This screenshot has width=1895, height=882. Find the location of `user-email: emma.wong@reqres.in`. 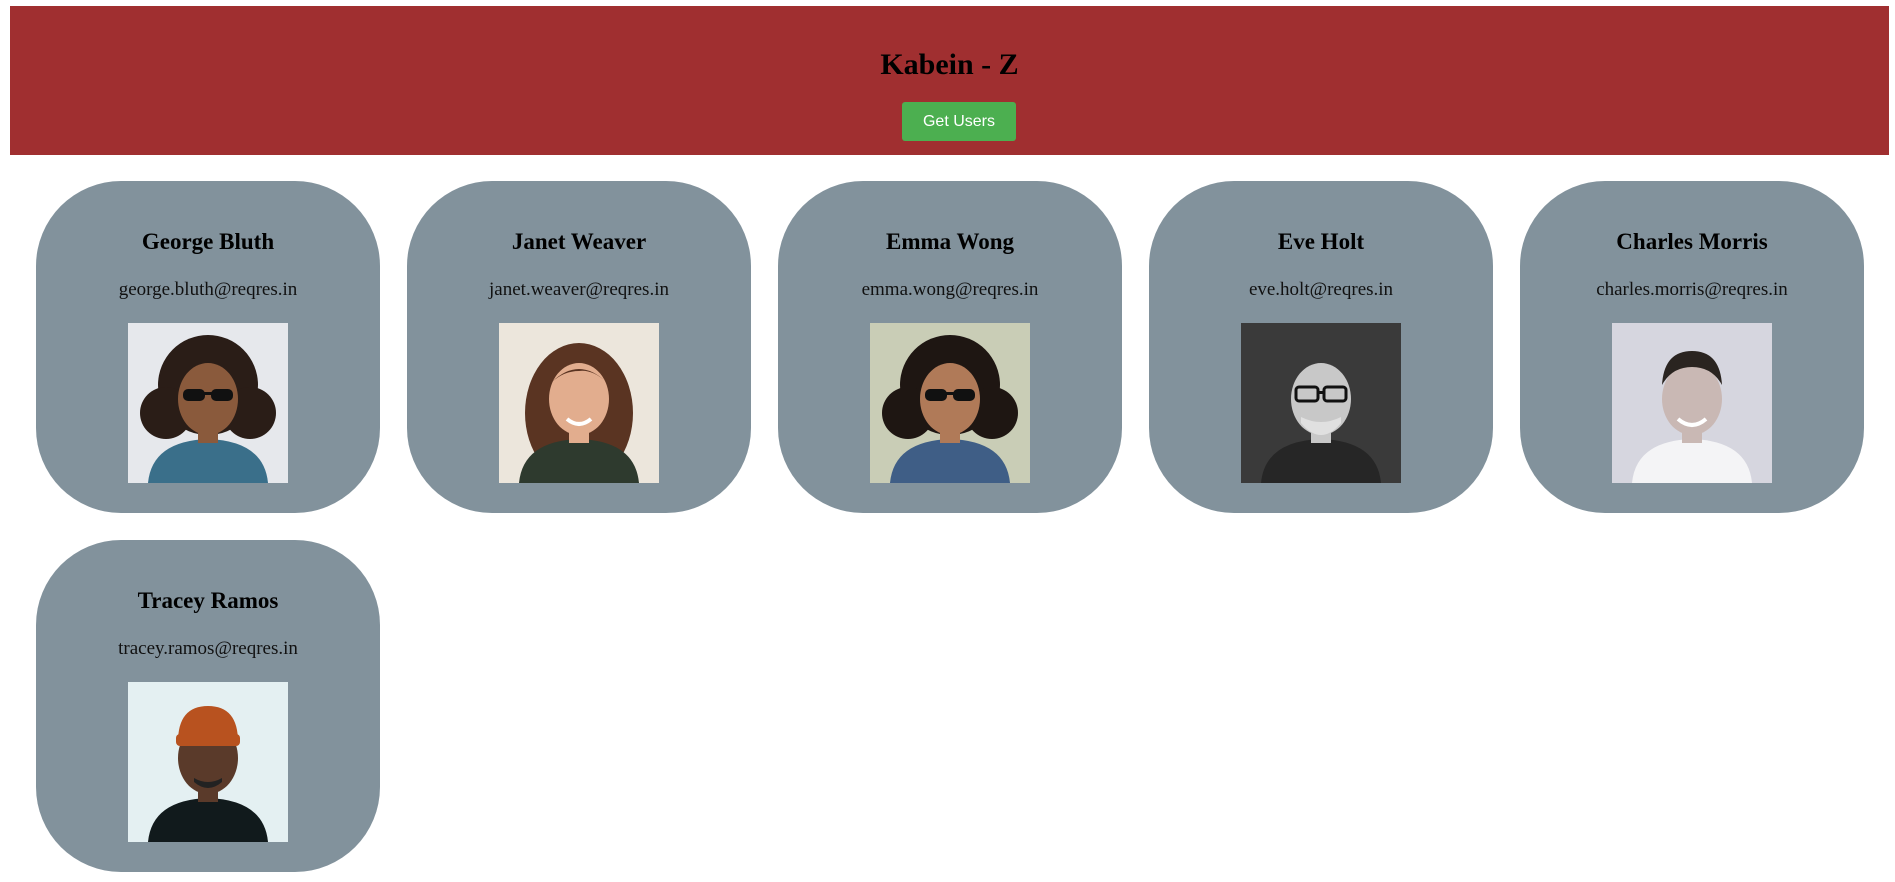

user-email: emma.wong@reqres.in is located at coordinates (950, 289).